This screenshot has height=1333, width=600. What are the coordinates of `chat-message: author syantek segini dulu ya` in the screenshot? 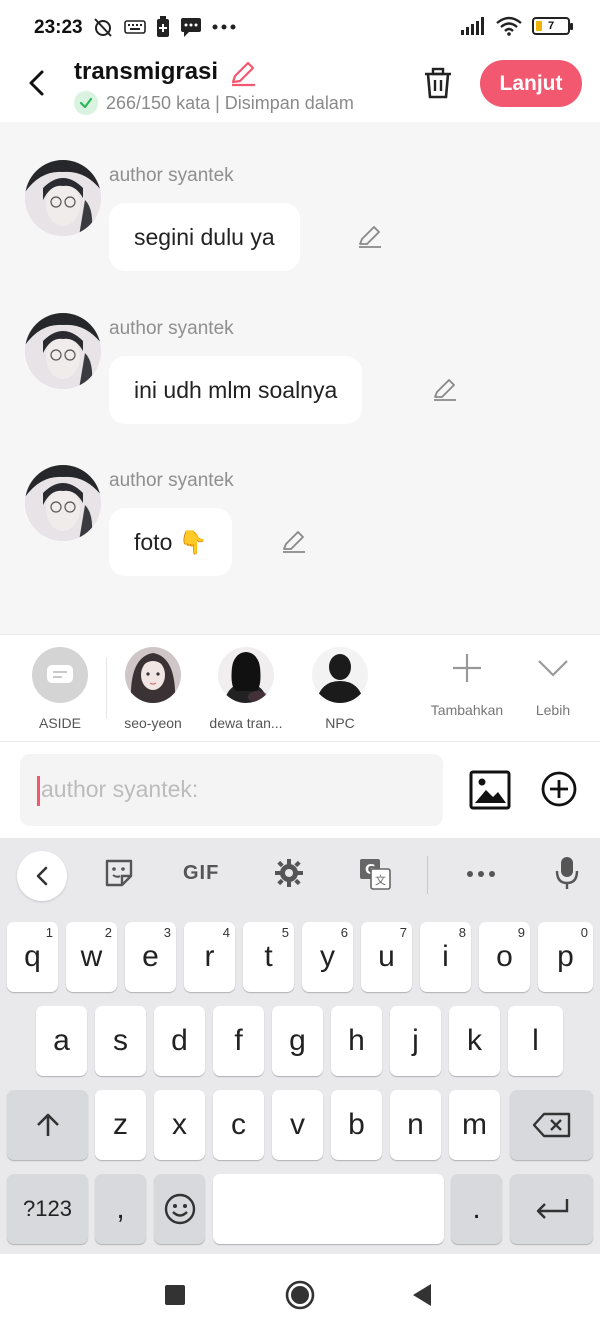 It's located at (300, 230).